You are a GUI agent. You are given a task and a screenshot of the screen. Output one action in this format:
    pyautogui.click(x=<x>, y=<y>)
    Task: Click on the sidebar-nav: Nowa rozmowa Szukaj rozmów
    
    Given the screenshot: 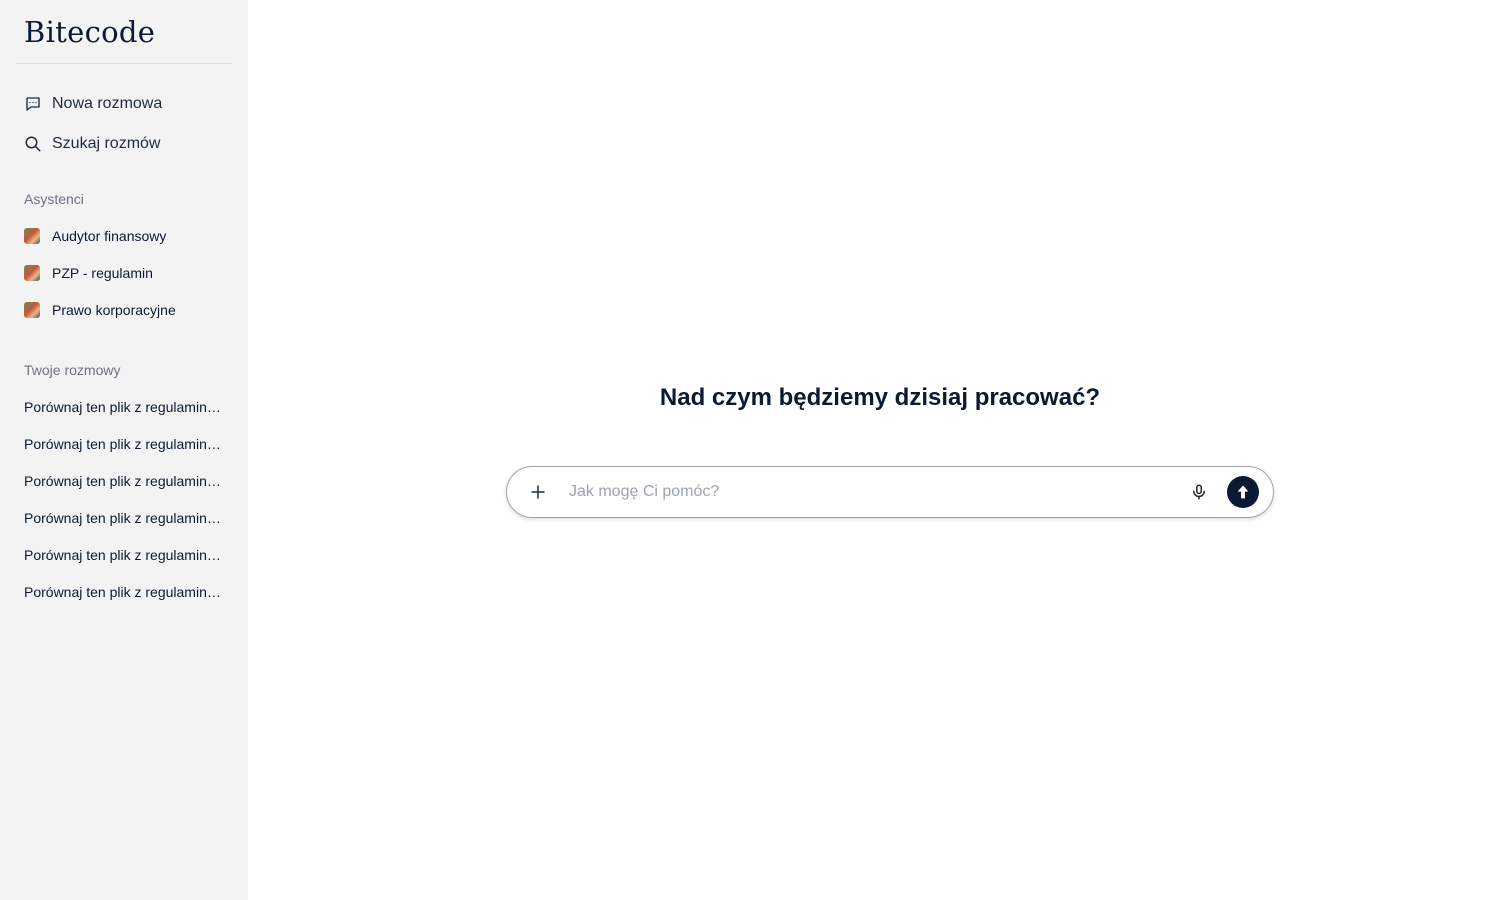 What is the action you would take?
    pyautogui.click(x=124, y=114)
    